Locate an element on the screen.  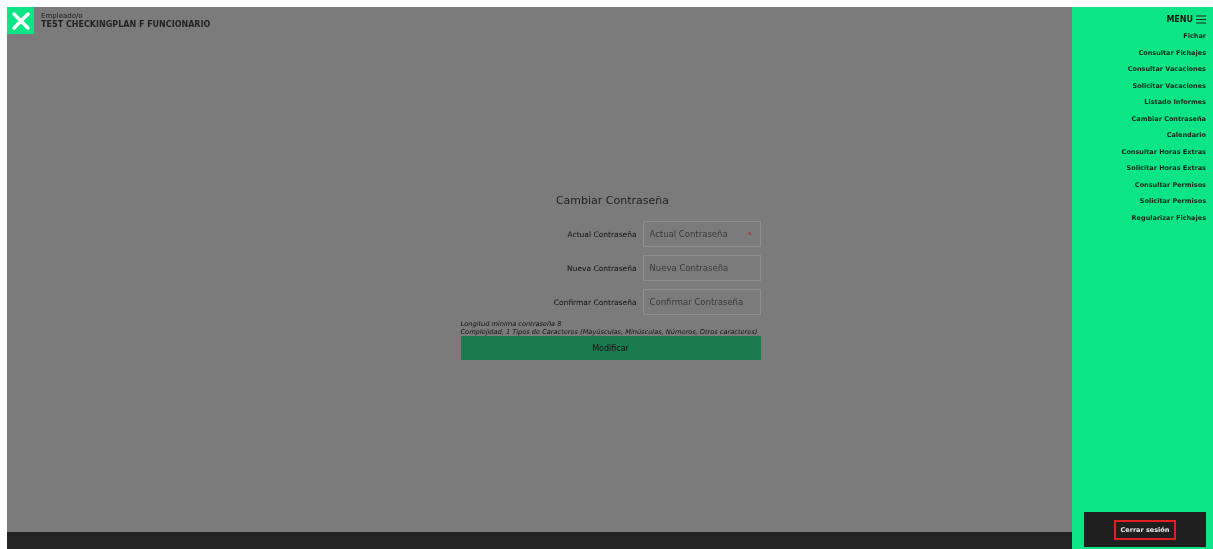
menu-icon is located at coordinates (1201, 19).